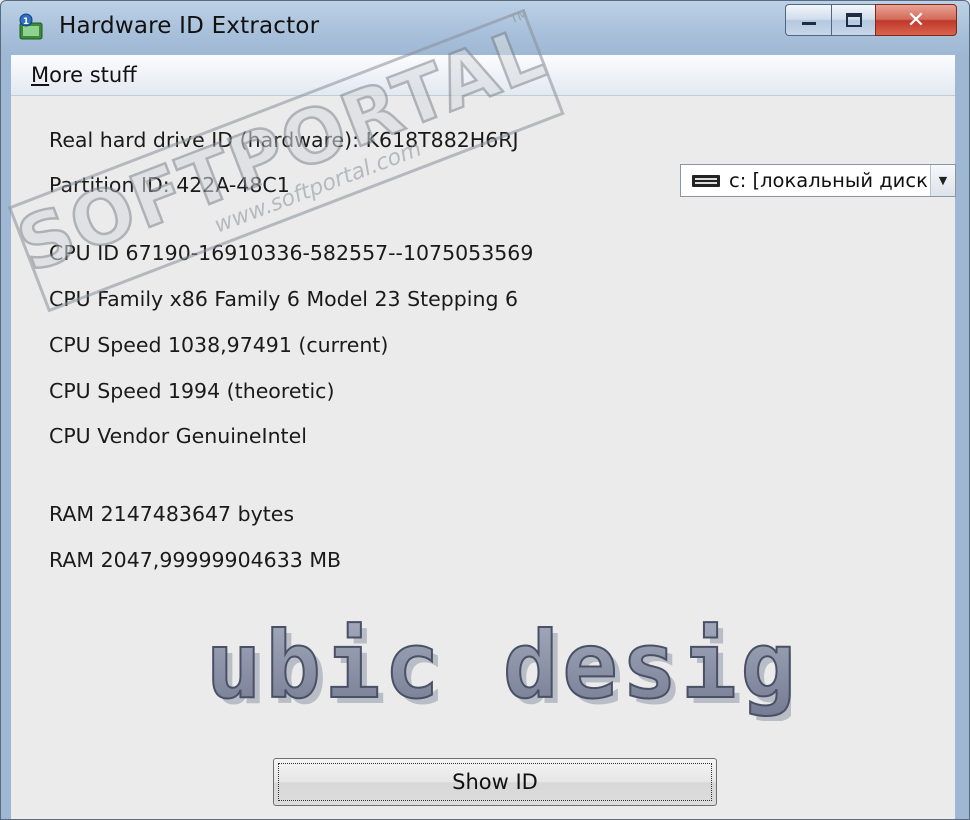 Image resolution: width=970 pixels, height=820 pixels. Describe the element at coordinates (485, 27) in the screenshot. I see `title-bar: 1 Hardware ID Extractor ✕` at that location.